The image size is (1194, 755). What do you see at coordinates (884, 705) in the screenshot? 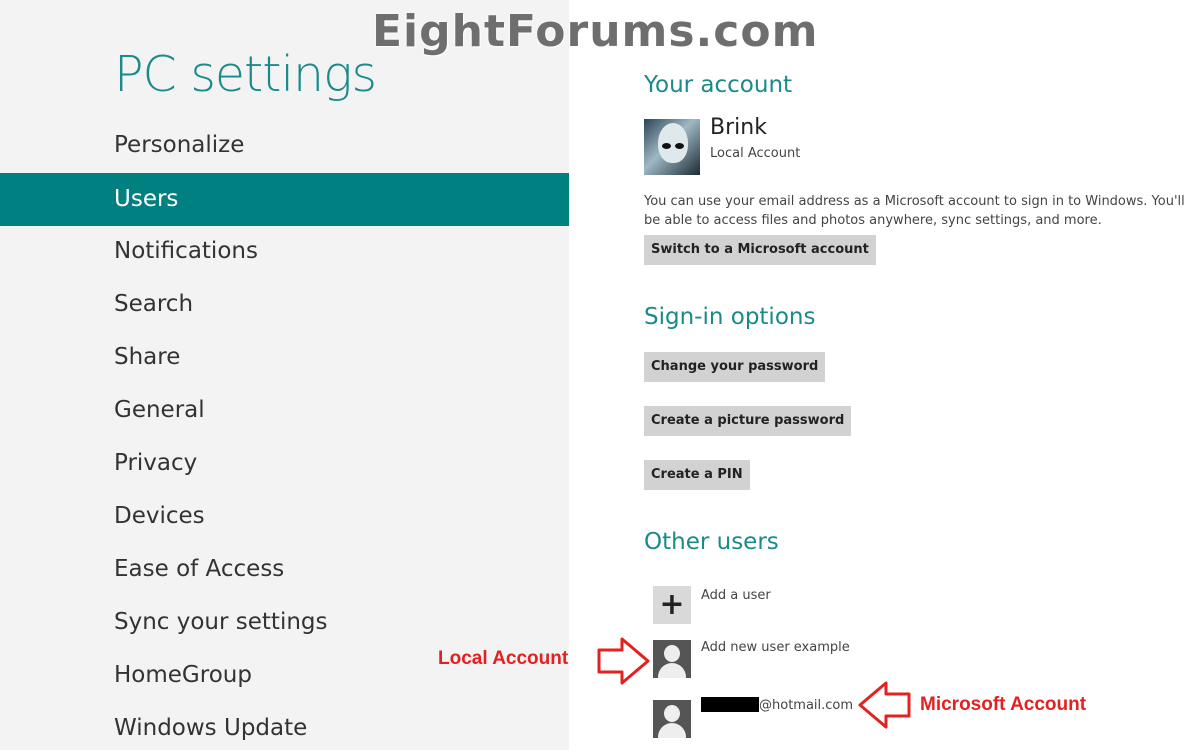
I see `arrow-left-icon` at bounding box center [884, 705].